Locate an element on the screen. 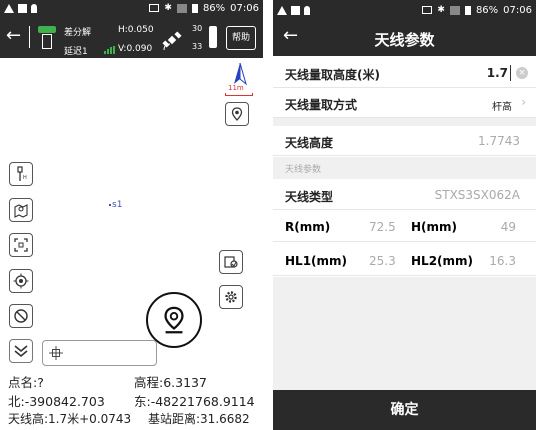 The width and height of the screenshot is (536, 430). double-chevron-down-icon is located at coordinates (21, 351).